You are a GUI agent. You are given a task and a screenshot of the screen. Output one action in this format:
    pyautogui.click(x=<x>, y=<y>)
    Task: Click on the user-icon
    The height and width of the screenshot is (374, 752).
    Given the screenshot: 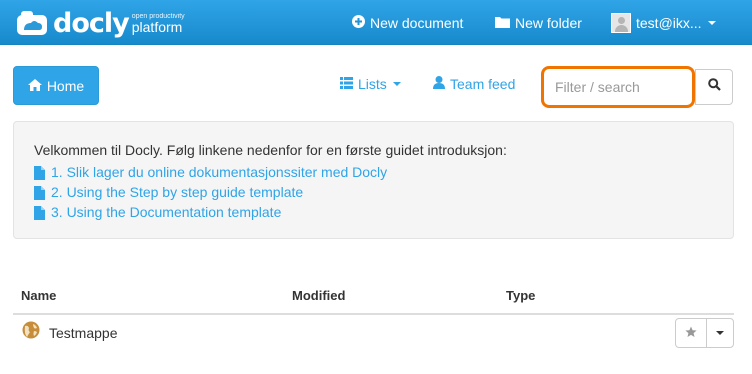 What is the action you would take?
    pyautogui.click(x=439, y=84)
    